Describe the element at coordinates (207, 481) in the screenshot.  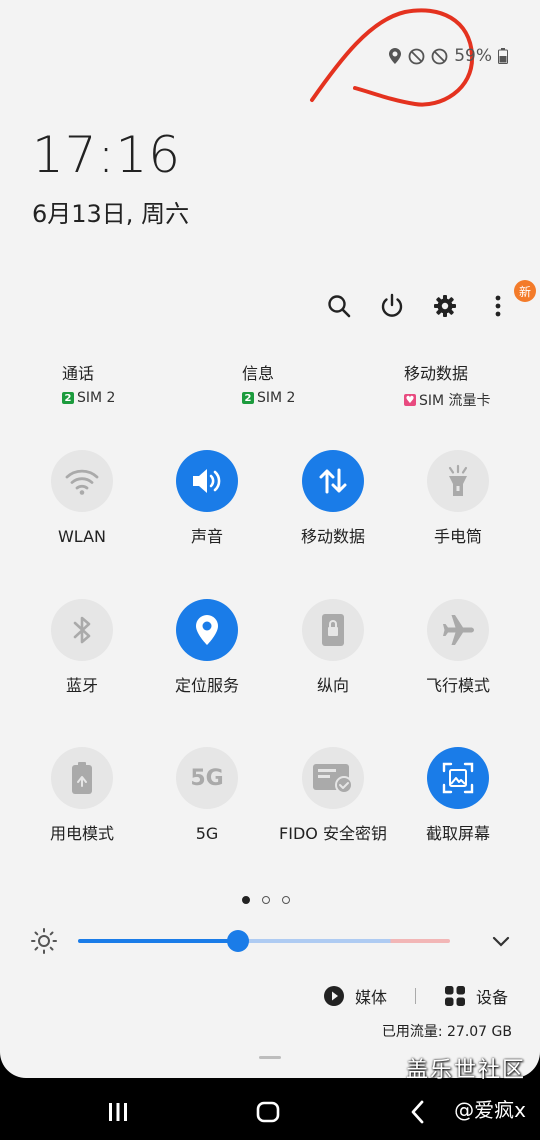
I see `volume-icon` at that location.